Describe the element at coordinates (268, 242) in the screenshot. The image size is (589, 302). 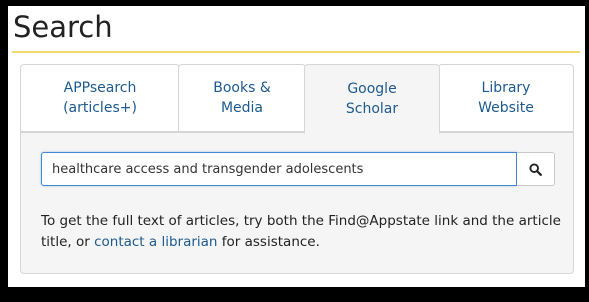
I see `help-text-after: for assistance.` at that location.